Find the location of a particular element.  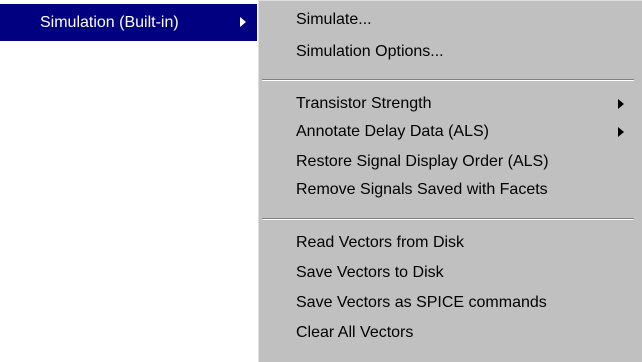

menu-item-save-vectors-spice: Save Vectors as SPICE commands is located at coordinates (448, 303).